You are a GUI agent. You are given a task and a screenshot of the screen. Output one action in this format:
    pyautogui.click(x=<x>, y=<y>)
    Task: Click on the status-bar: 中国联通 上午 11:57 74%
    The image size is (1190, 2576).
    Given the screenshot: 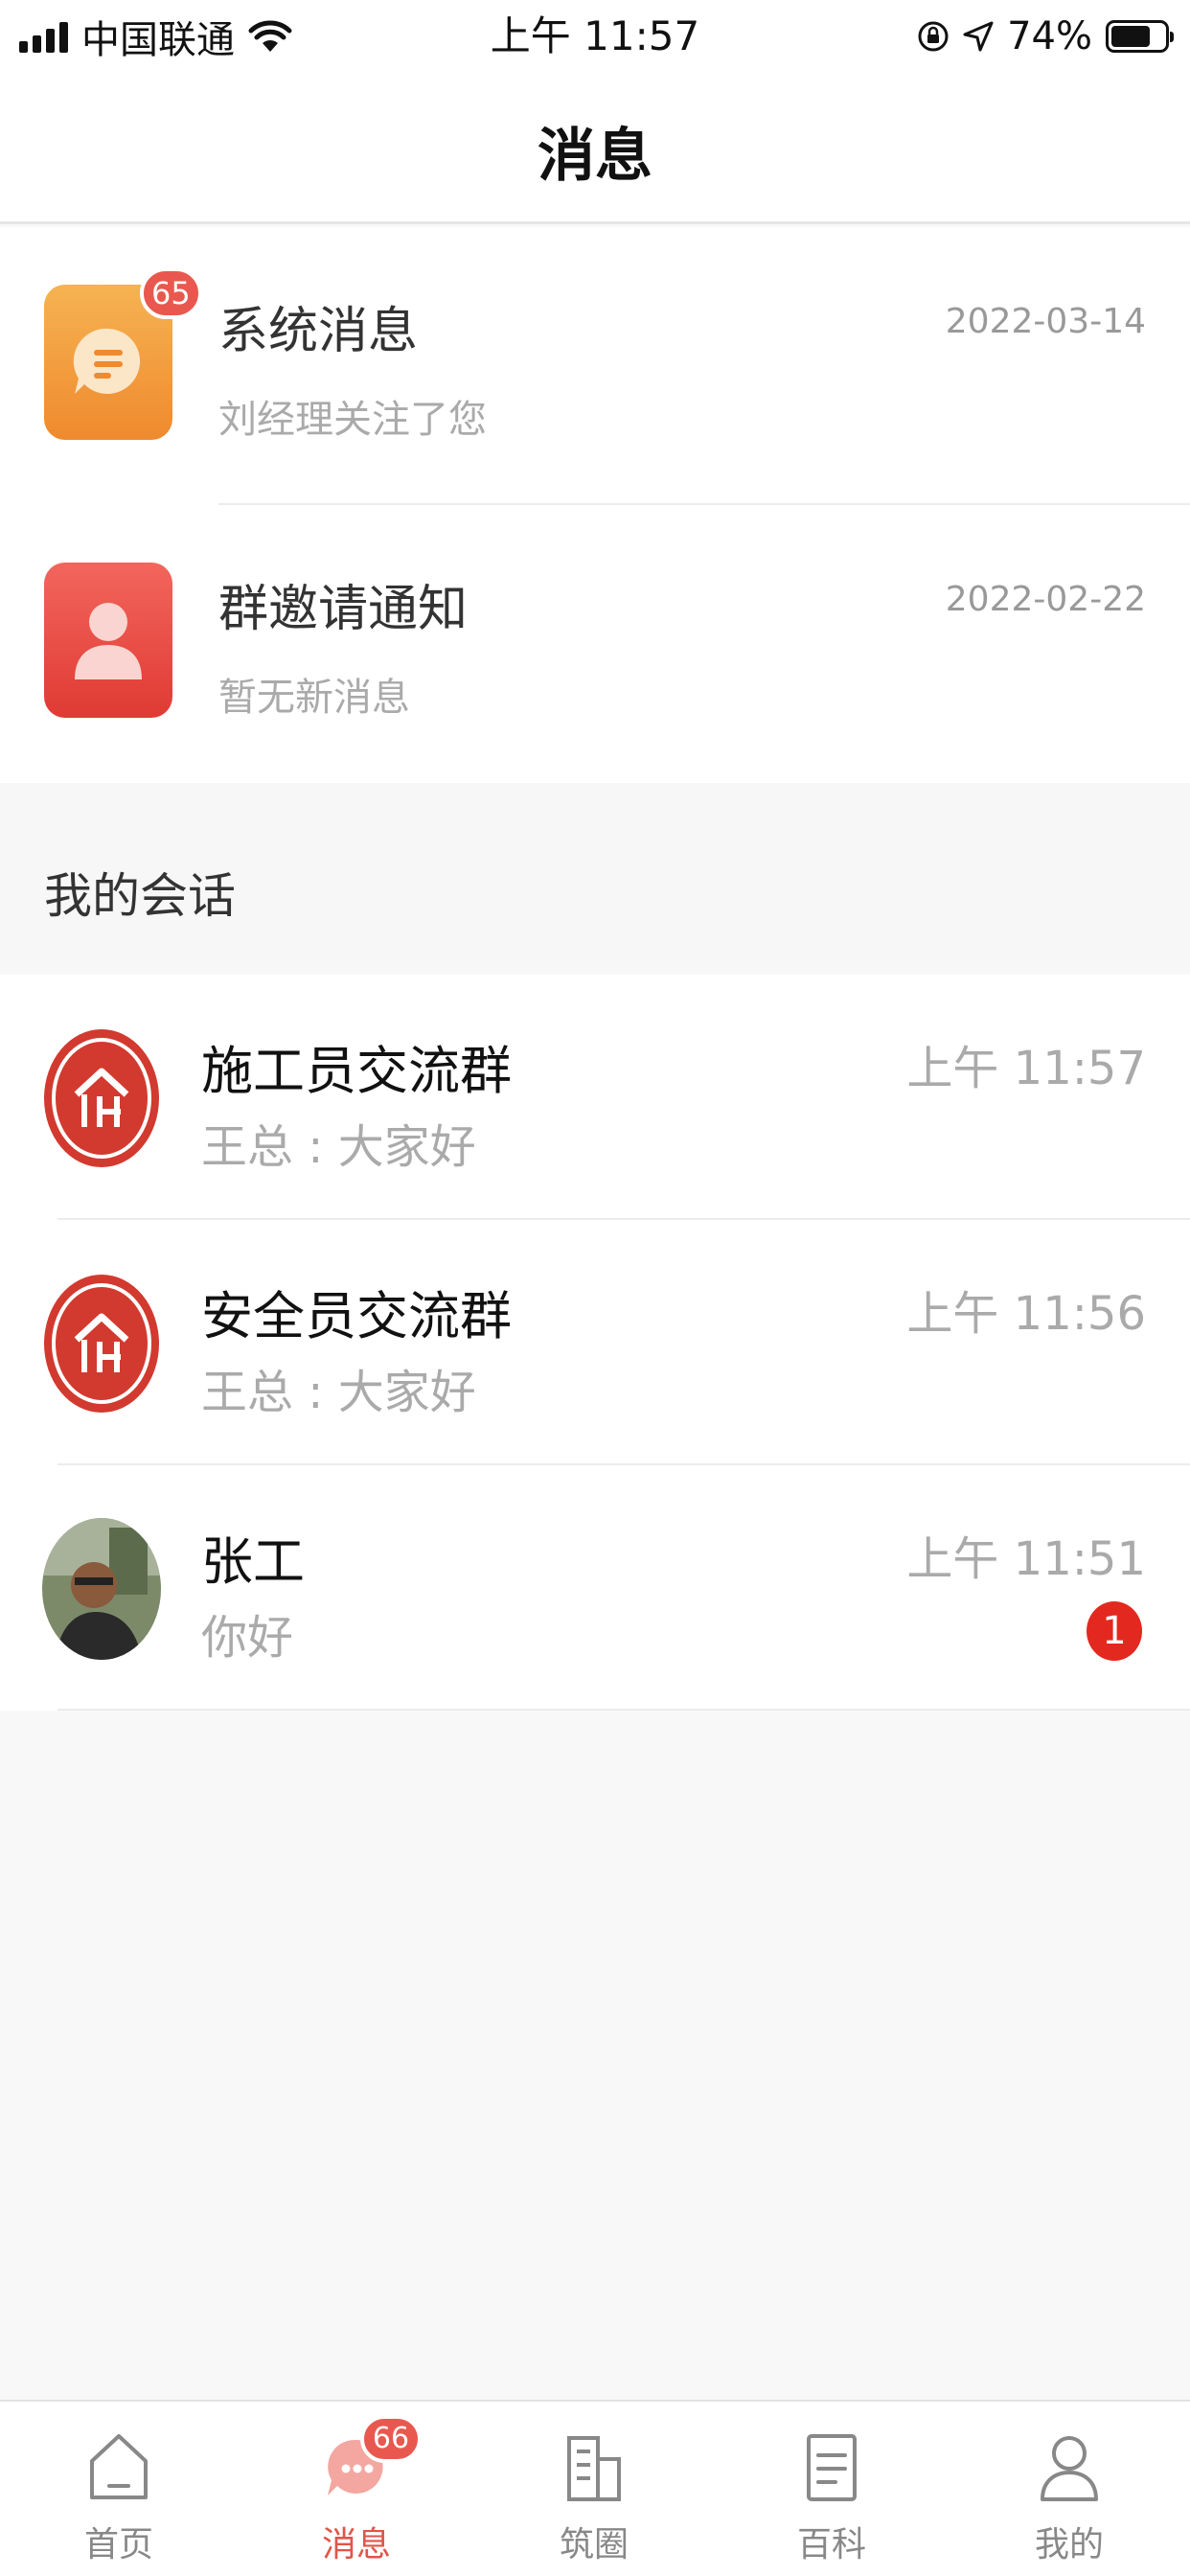 What is the action you would take?
    pyautogui.click(x=595, y=36)
    